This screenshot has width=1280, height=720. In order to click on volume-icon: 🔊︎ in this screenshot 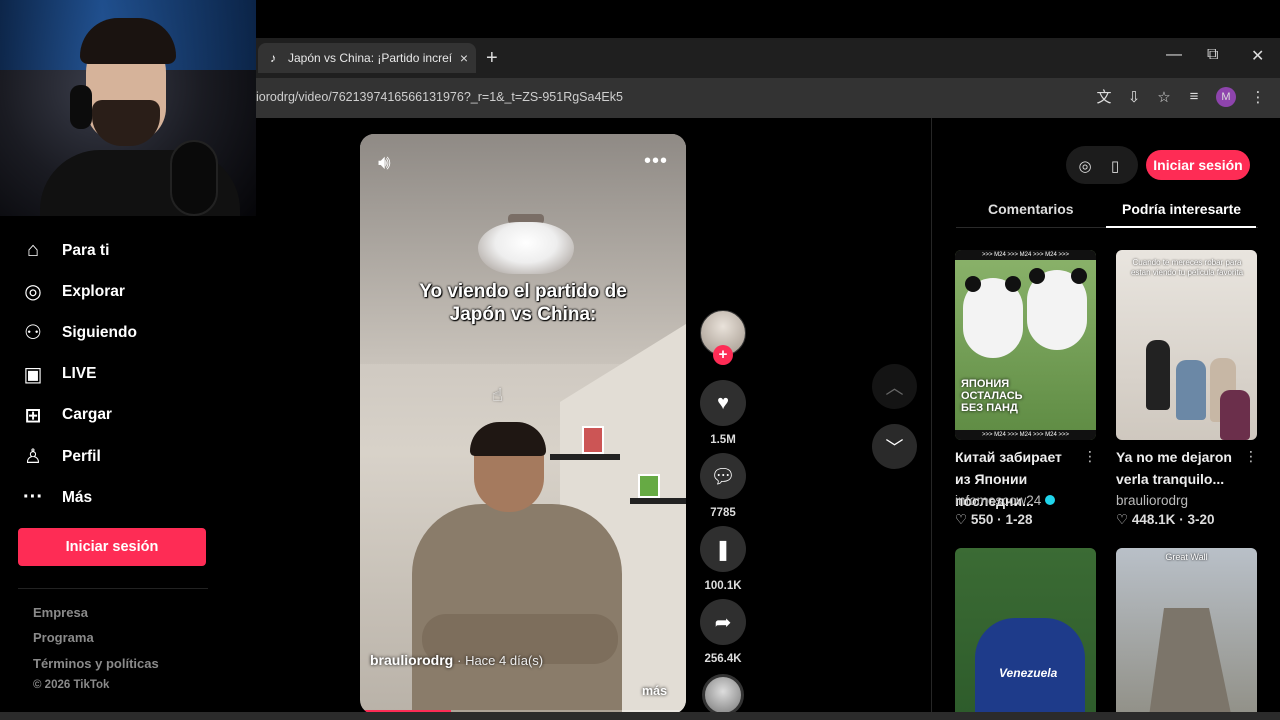, I will do `click(384, 163)`.